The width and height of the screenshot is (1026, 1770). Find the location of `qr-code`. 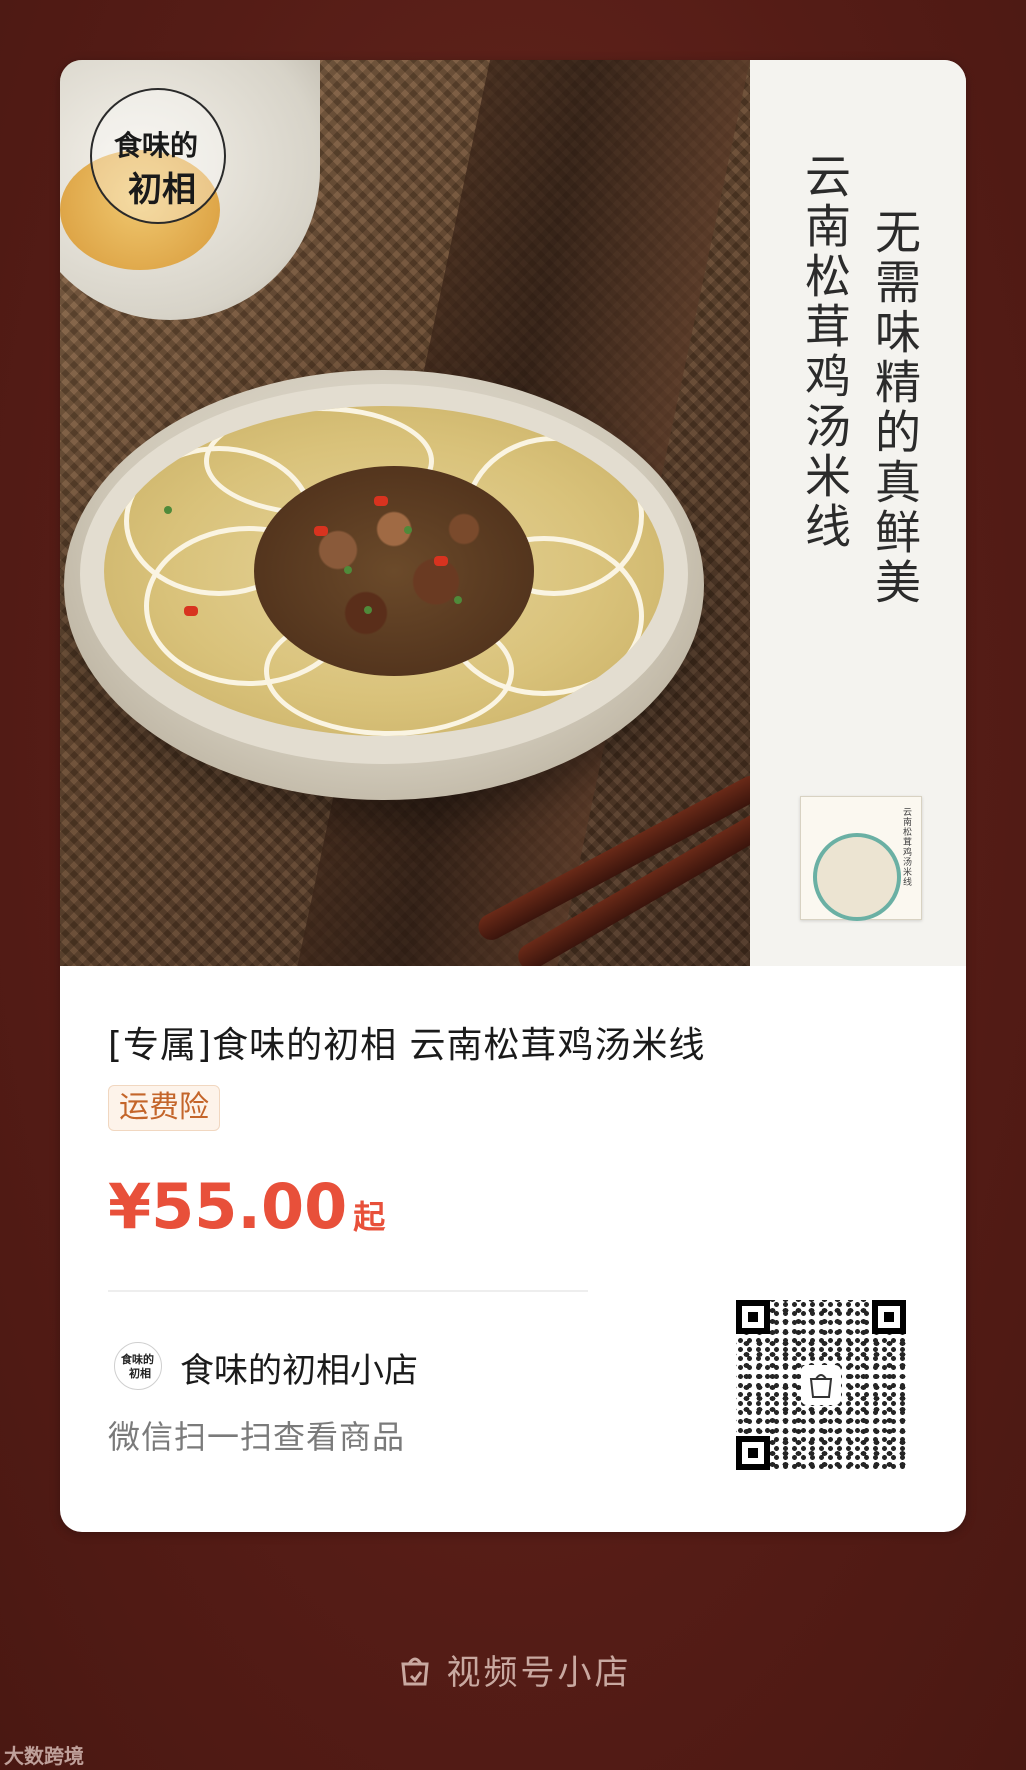

qr-code is located at coordinates (821, 1385).